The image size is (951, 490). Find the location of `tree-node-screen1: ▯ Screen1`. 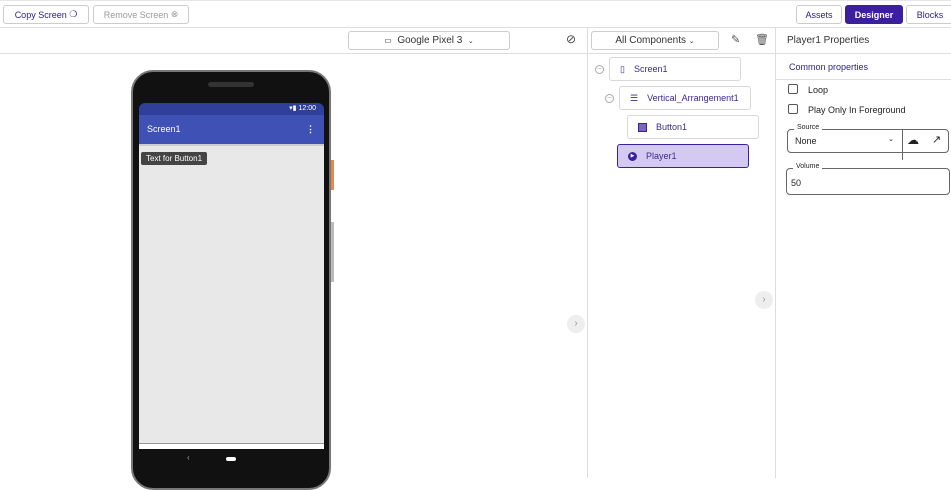

tree-node-screen1: ▯ Screen1 is located at coordinates (675, 69).